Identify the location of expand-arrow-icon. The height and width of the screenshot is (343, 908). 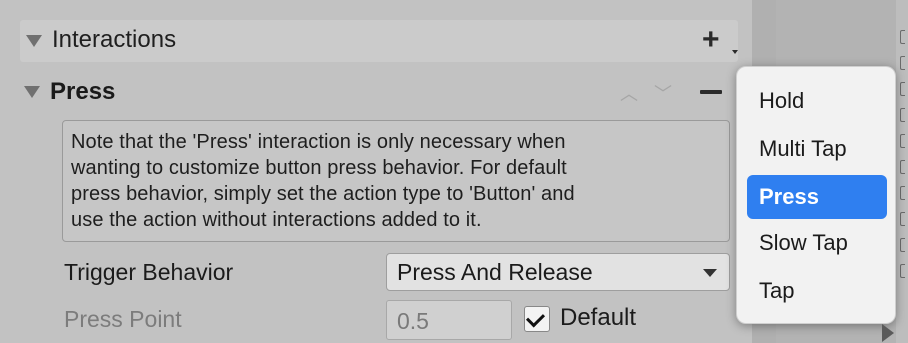
(888, 333).